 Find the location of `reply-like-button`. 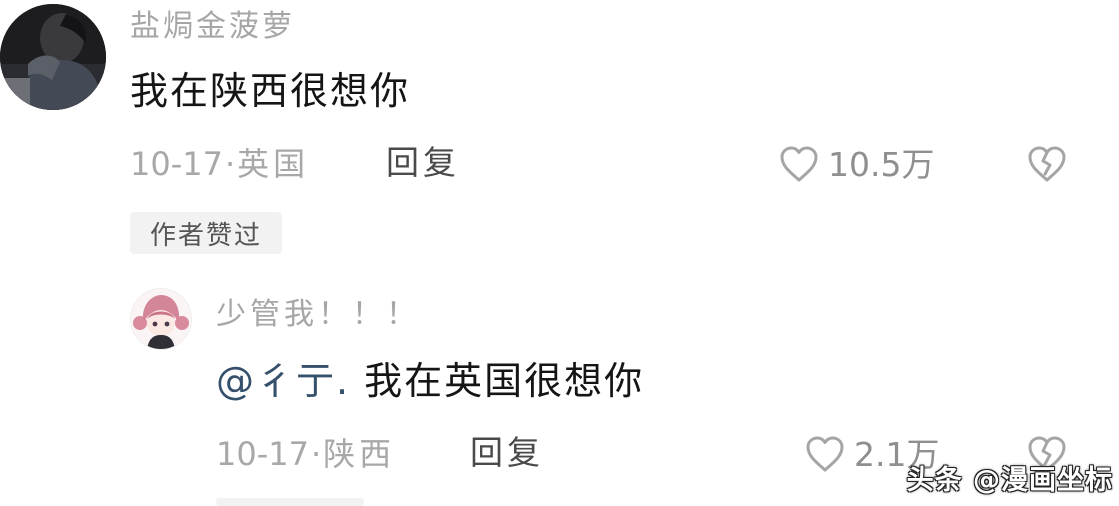

reply-like-button is located at coordinates (825, 454).